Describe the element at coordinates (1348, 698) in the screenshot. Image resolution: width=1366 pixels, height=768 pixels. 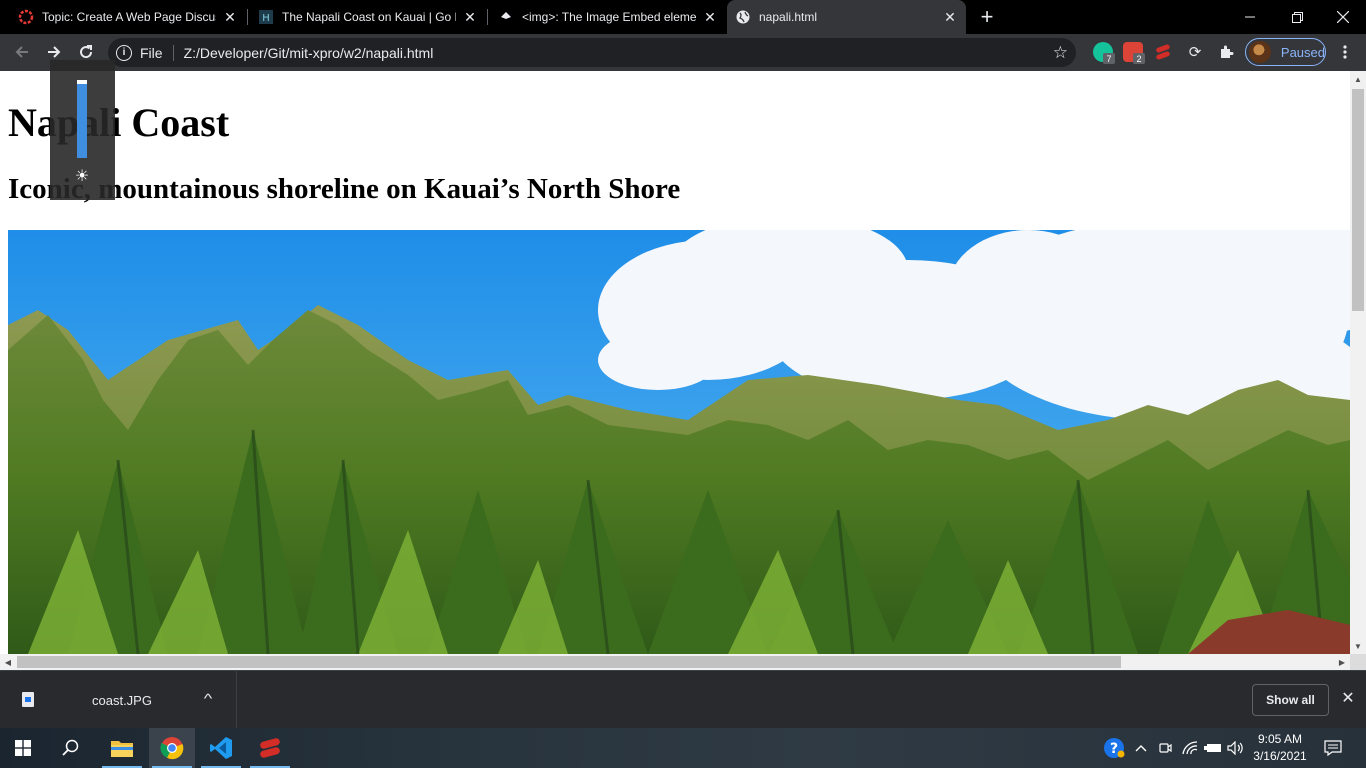
I see `close-shelf-icon: ✕` at that location.